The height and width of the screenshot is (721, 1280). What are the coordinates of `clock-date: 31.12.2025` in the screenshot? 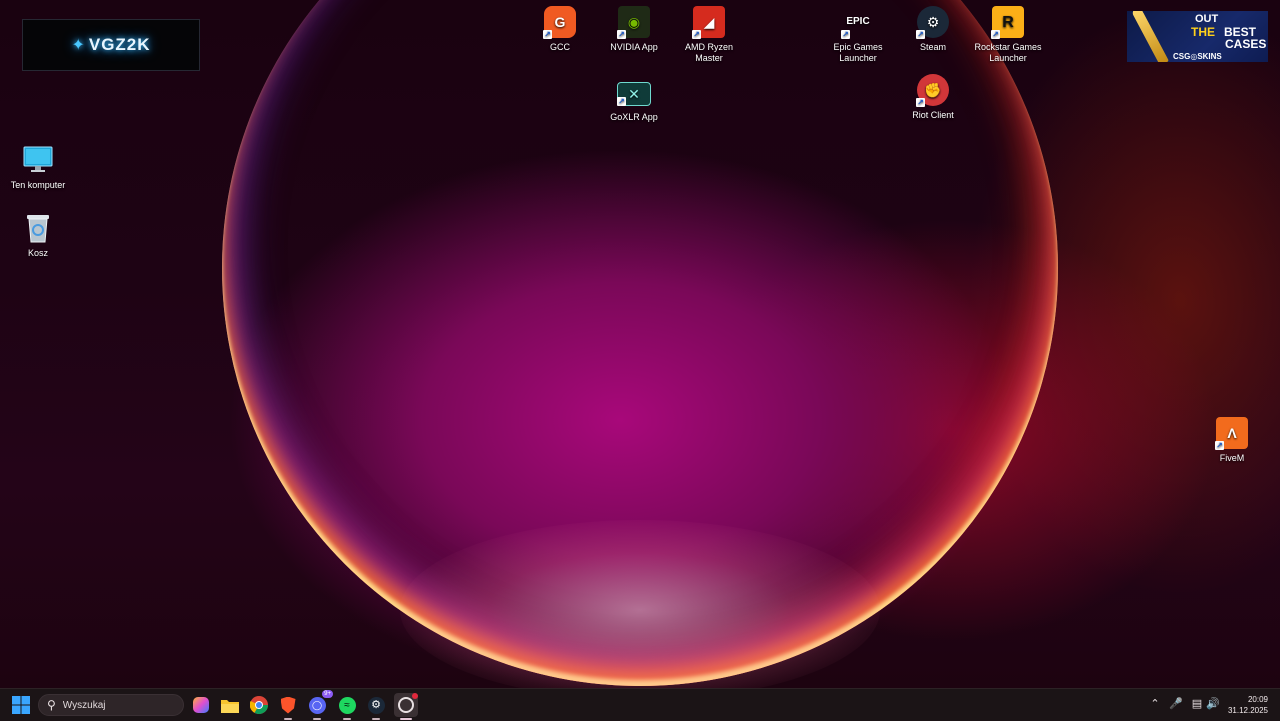 It's located at (1247, 710).